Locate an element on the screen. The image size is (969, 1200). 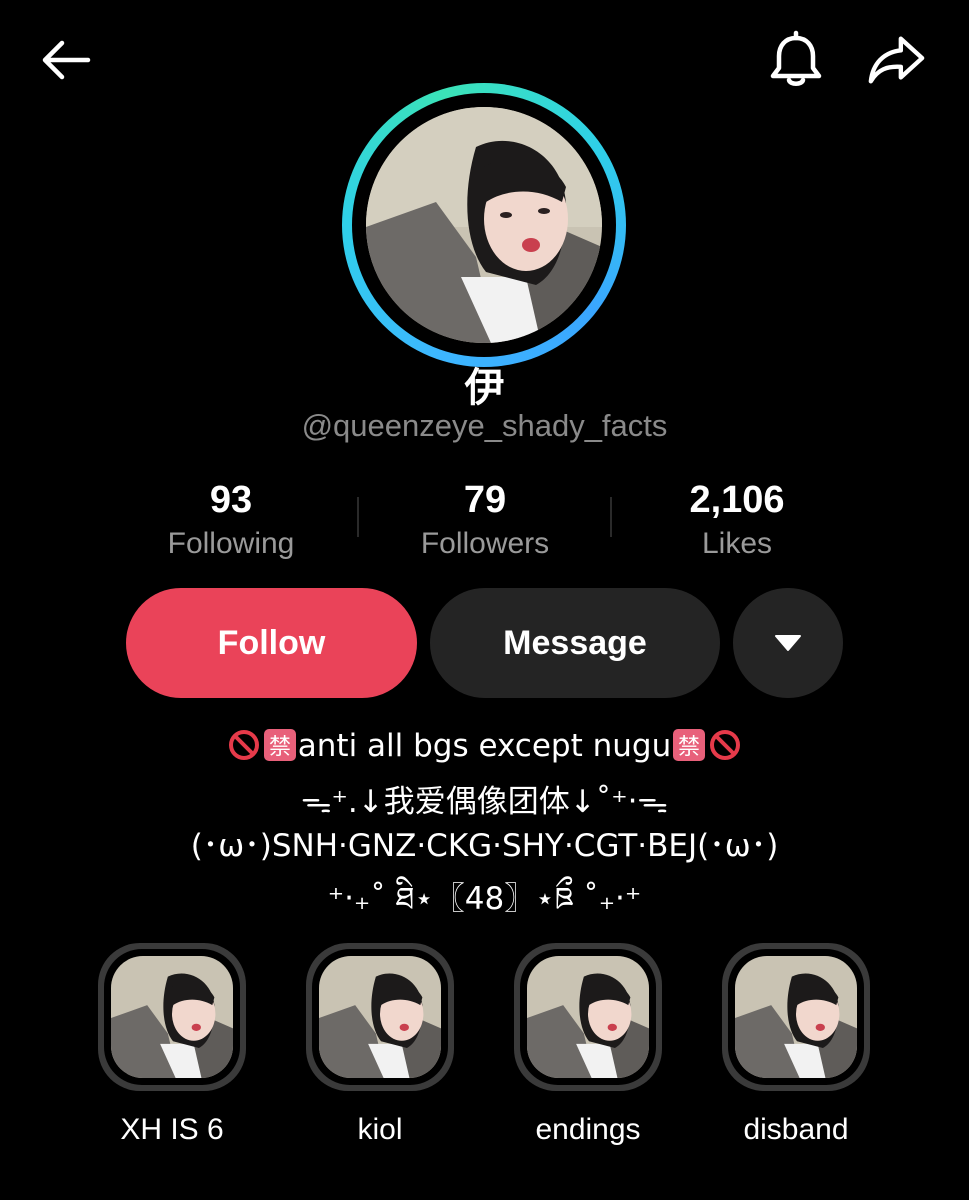
avatar-story-ring is located at coordinates (484, 225).